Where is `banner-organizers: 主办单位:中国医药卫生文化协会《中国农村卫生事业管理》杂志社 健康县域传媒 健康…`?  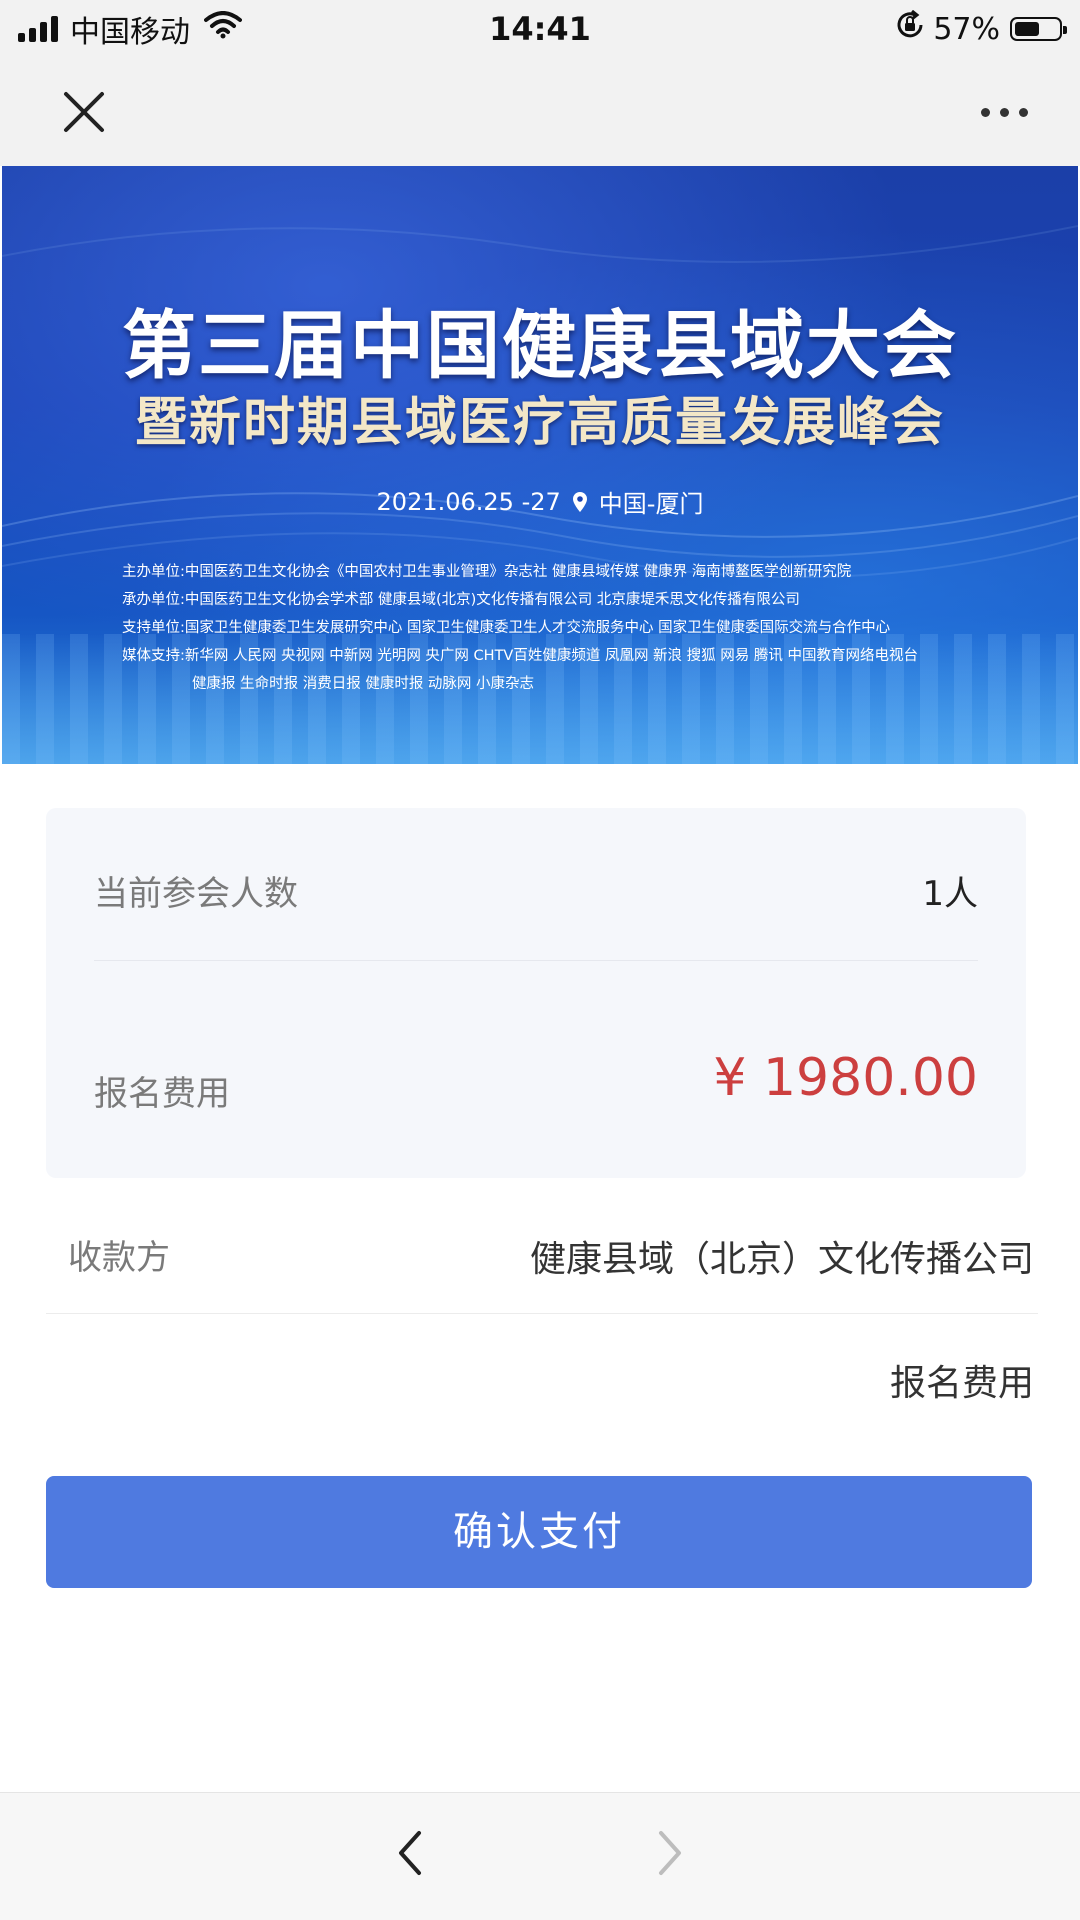
banner-organizers: 主办单位:中国医药卫生文化协会《中国农村卫生事业管理》杂志社 健康县域传媒 健康… is located at coordinates (582, 628).